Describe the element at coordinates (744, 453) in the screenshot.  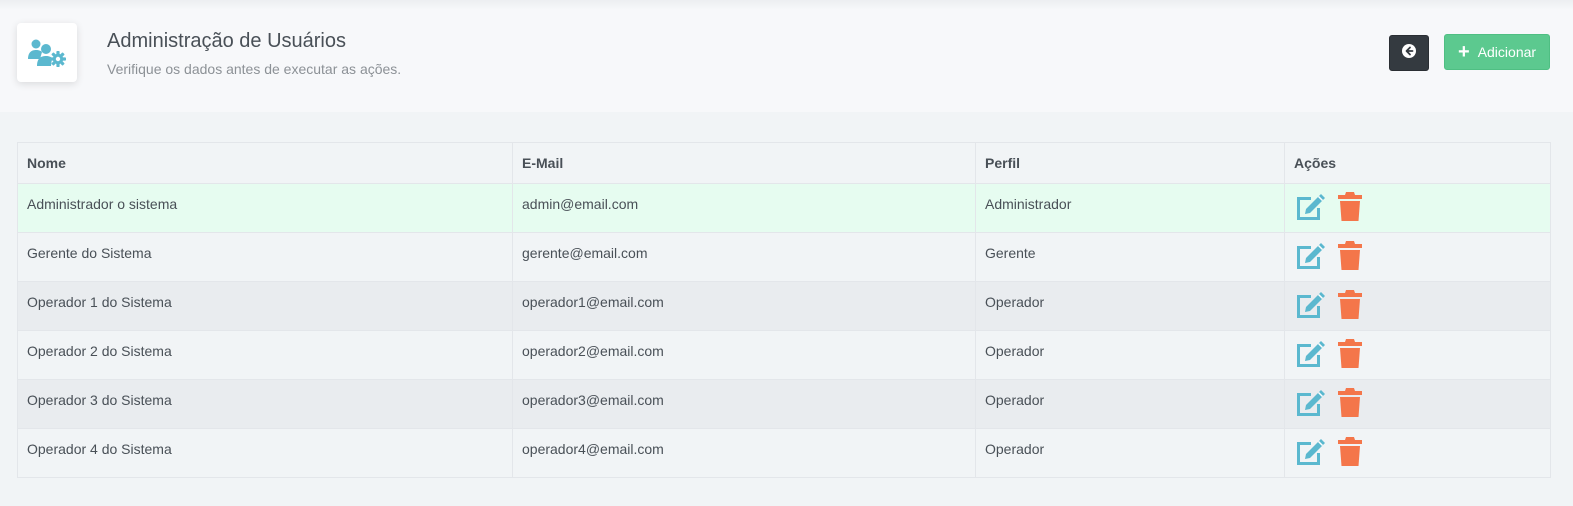
I see `cell-email: operador4@email.com` at that location.